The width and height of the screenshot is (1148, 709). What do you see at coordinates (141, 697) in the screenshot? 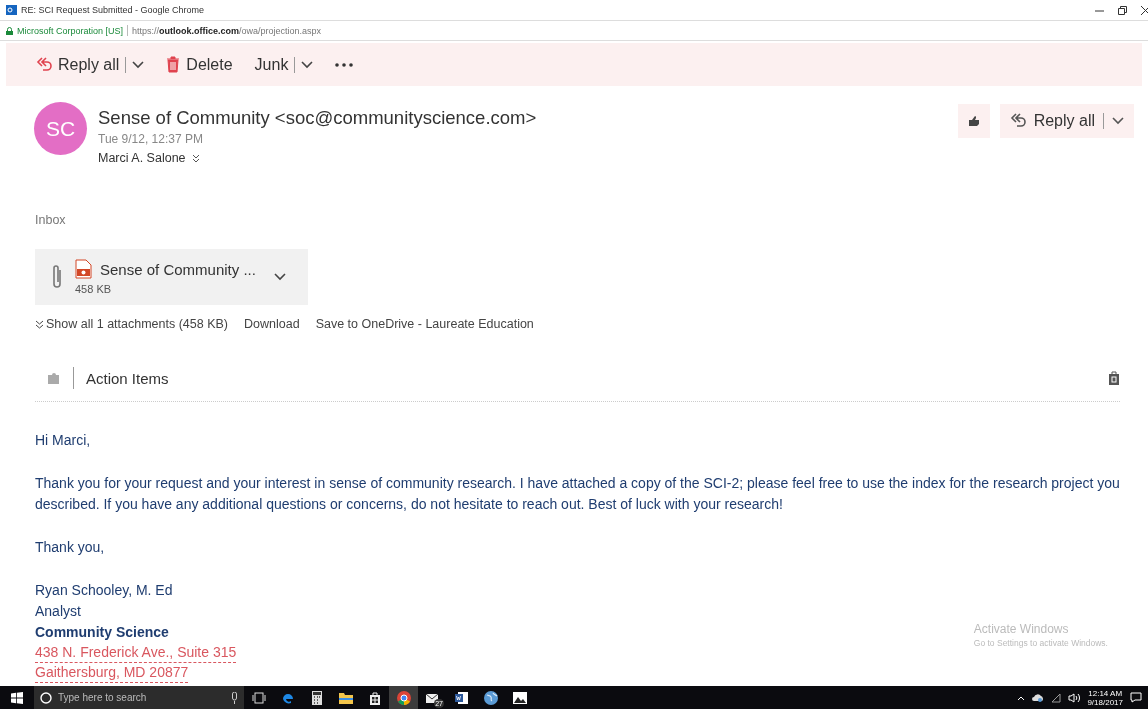
I see `search-input: Type here to search` at bounding box center [141, 697].